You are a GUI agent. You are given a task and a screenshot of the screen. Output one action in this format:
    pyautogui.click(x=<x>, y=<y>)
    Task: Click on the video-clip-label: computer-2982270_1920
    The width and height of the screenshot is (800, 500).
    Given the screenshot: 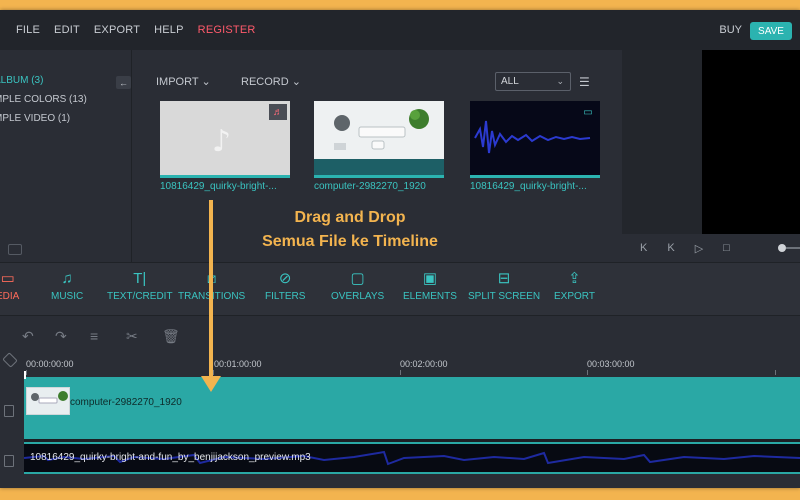 What is the action you would take?
    pyautogui.click(x=126, y=402)
    